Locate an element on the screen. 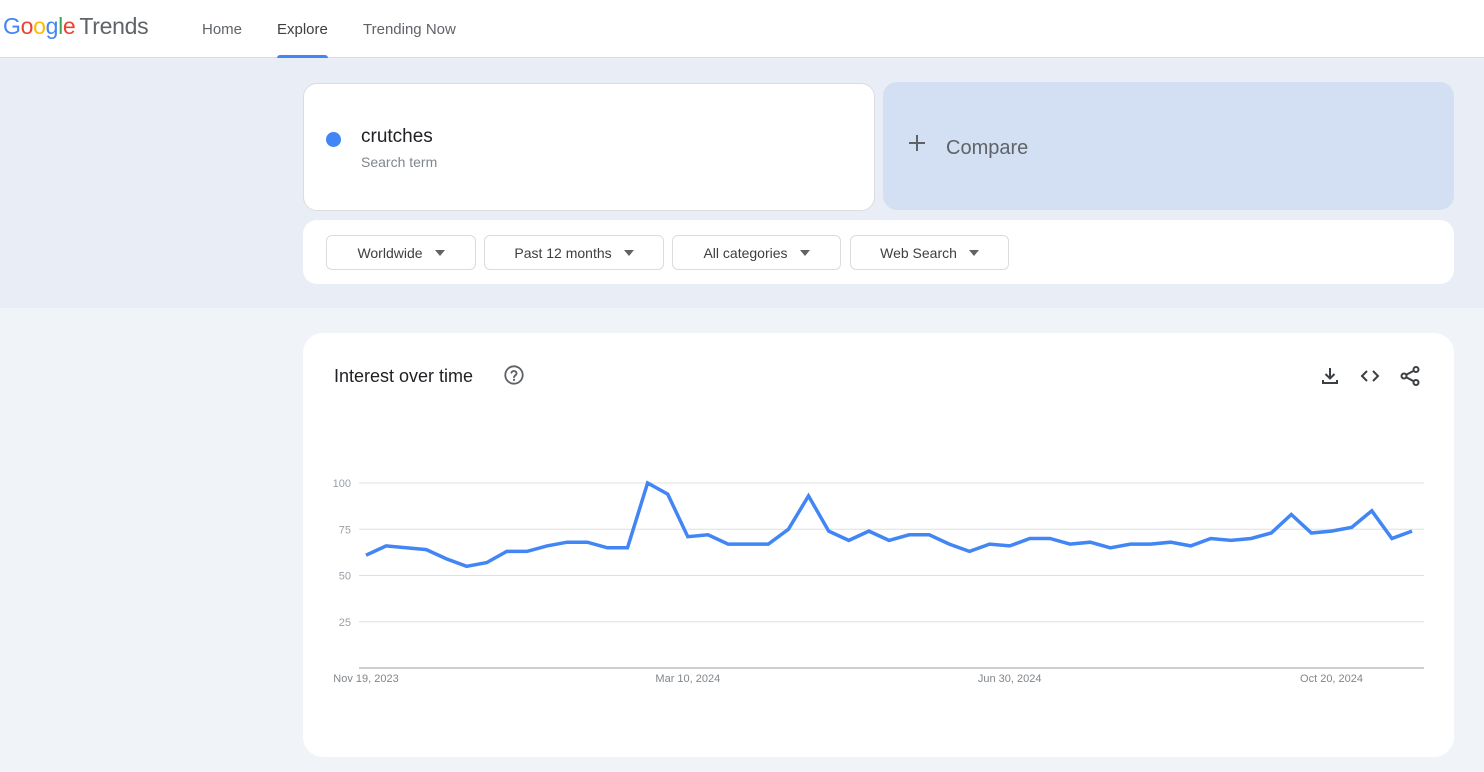 The image size is (1484, 772). filter-category: All categories is located at coordinates (756, 252).